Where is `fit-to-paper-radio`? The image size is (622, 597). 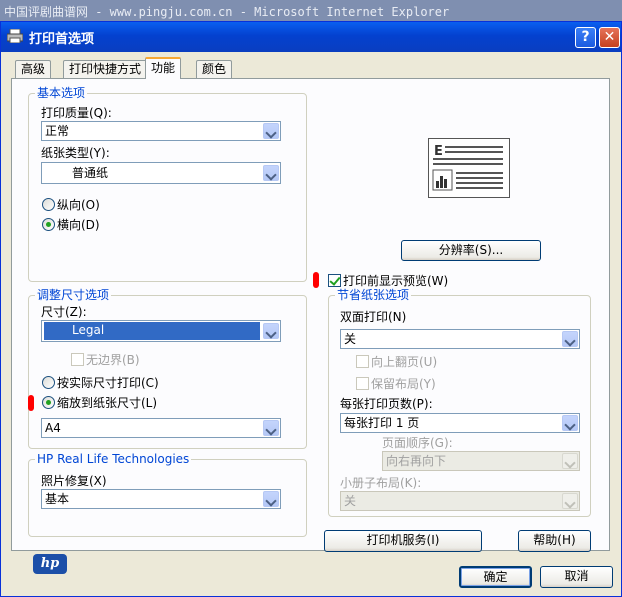 fit-to-paper-radio is located at coordinates (48, 402).